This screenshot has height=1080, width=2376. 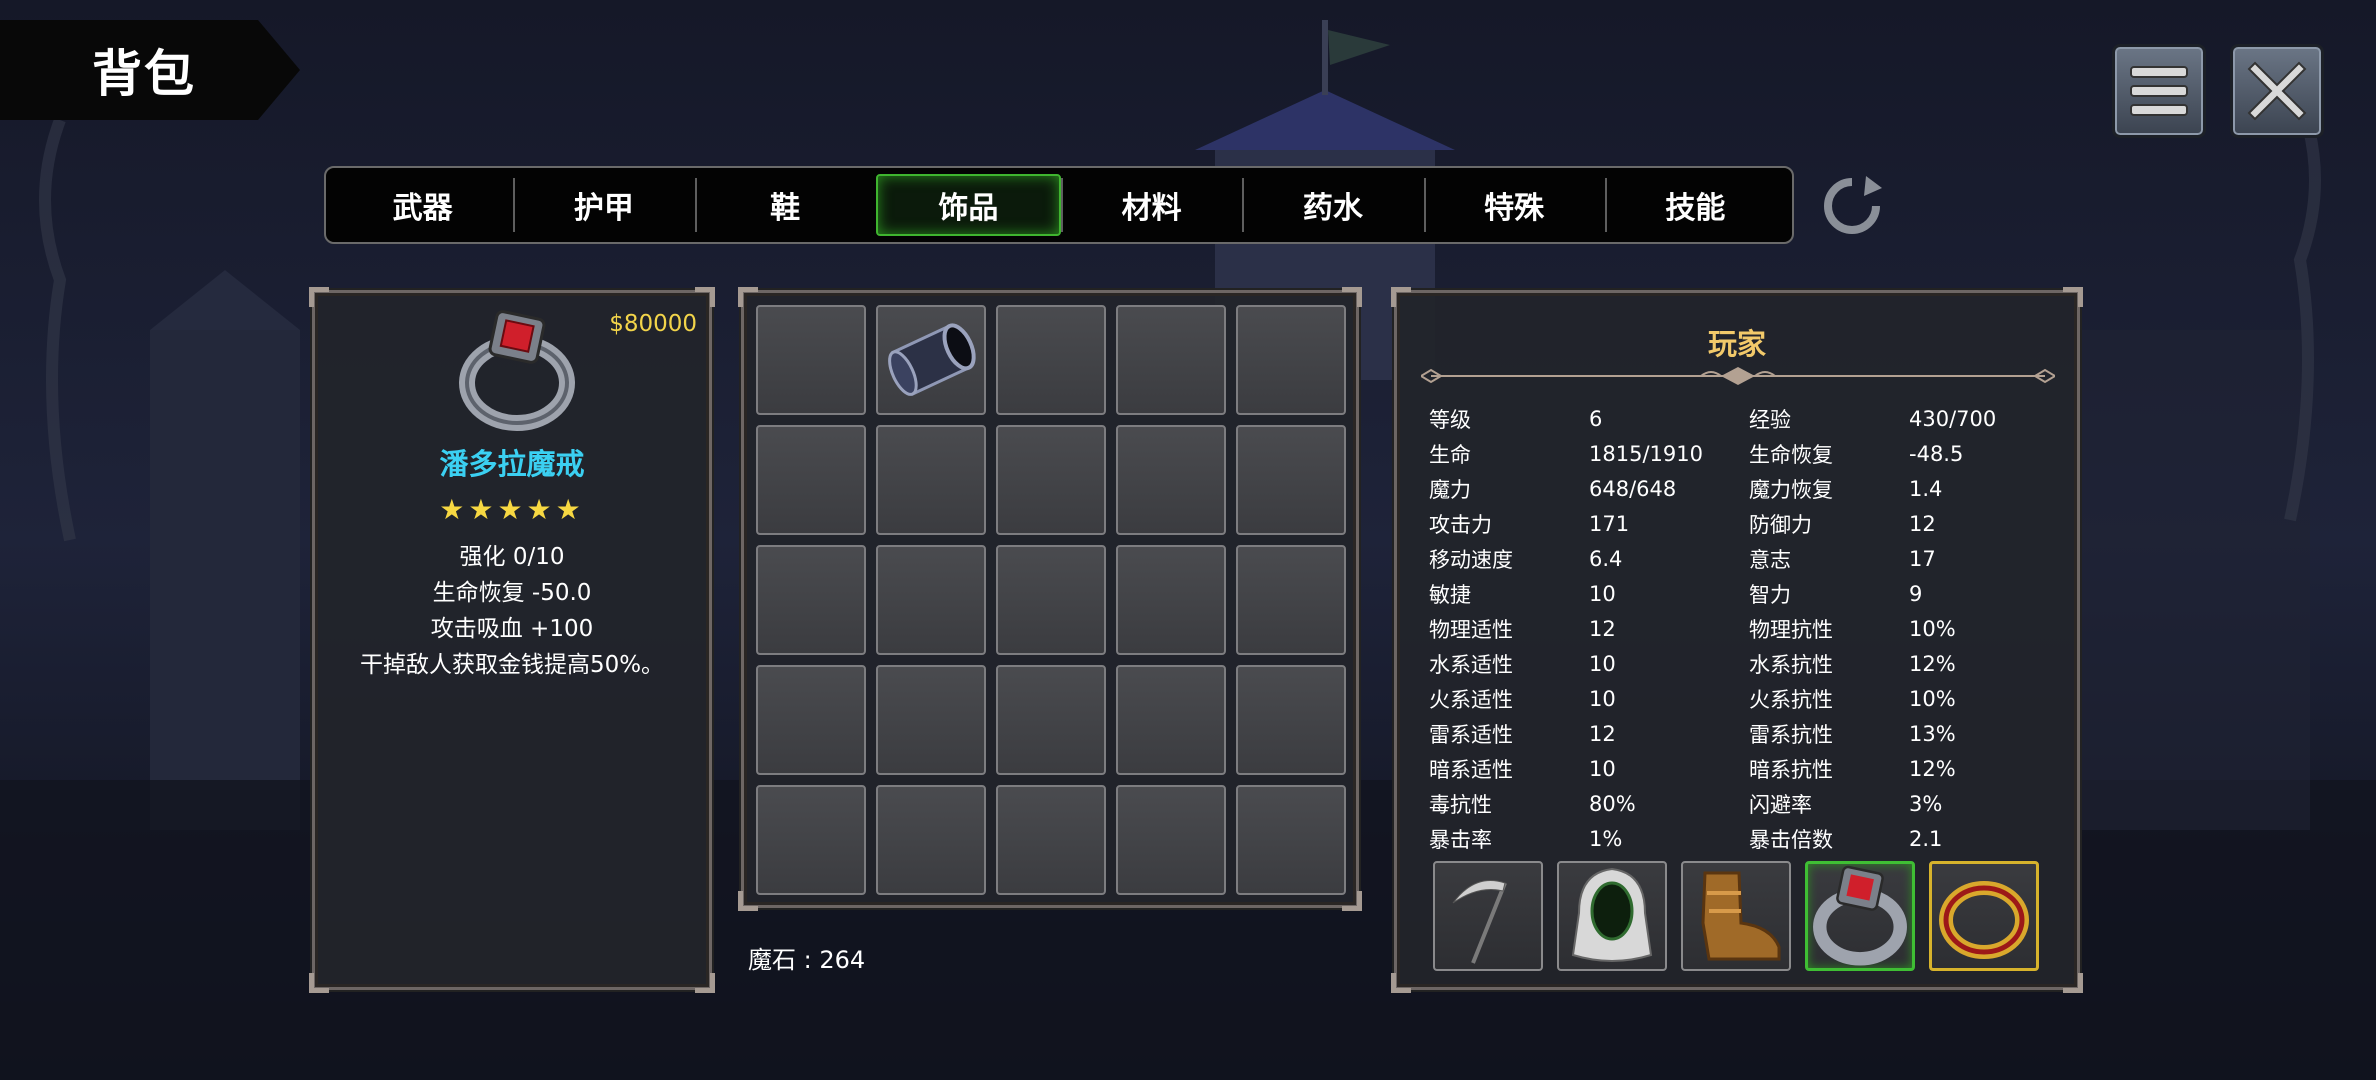 I want to click on close-button, so click(x=2277, y=91).